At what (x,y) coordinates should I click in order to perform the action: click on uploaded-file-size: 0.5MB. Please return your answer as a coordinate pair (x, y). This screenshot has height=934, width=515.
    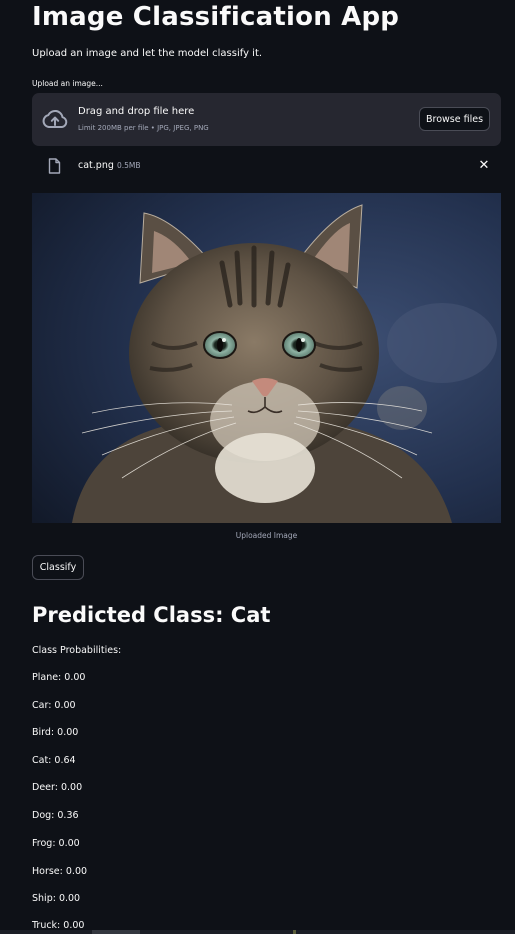
    Looking at the image, I should click on (129, 165).